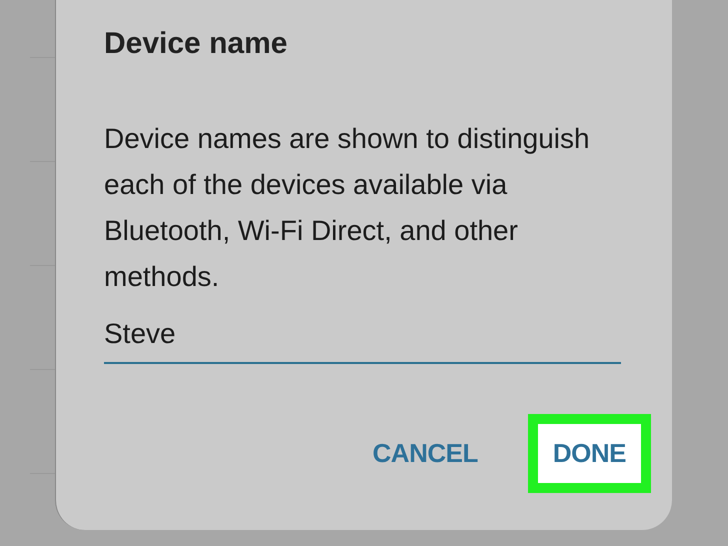  Describe the element at coordinates (425, 453) in the screenshot. I see `dialog-button: CANCEL` at that location.